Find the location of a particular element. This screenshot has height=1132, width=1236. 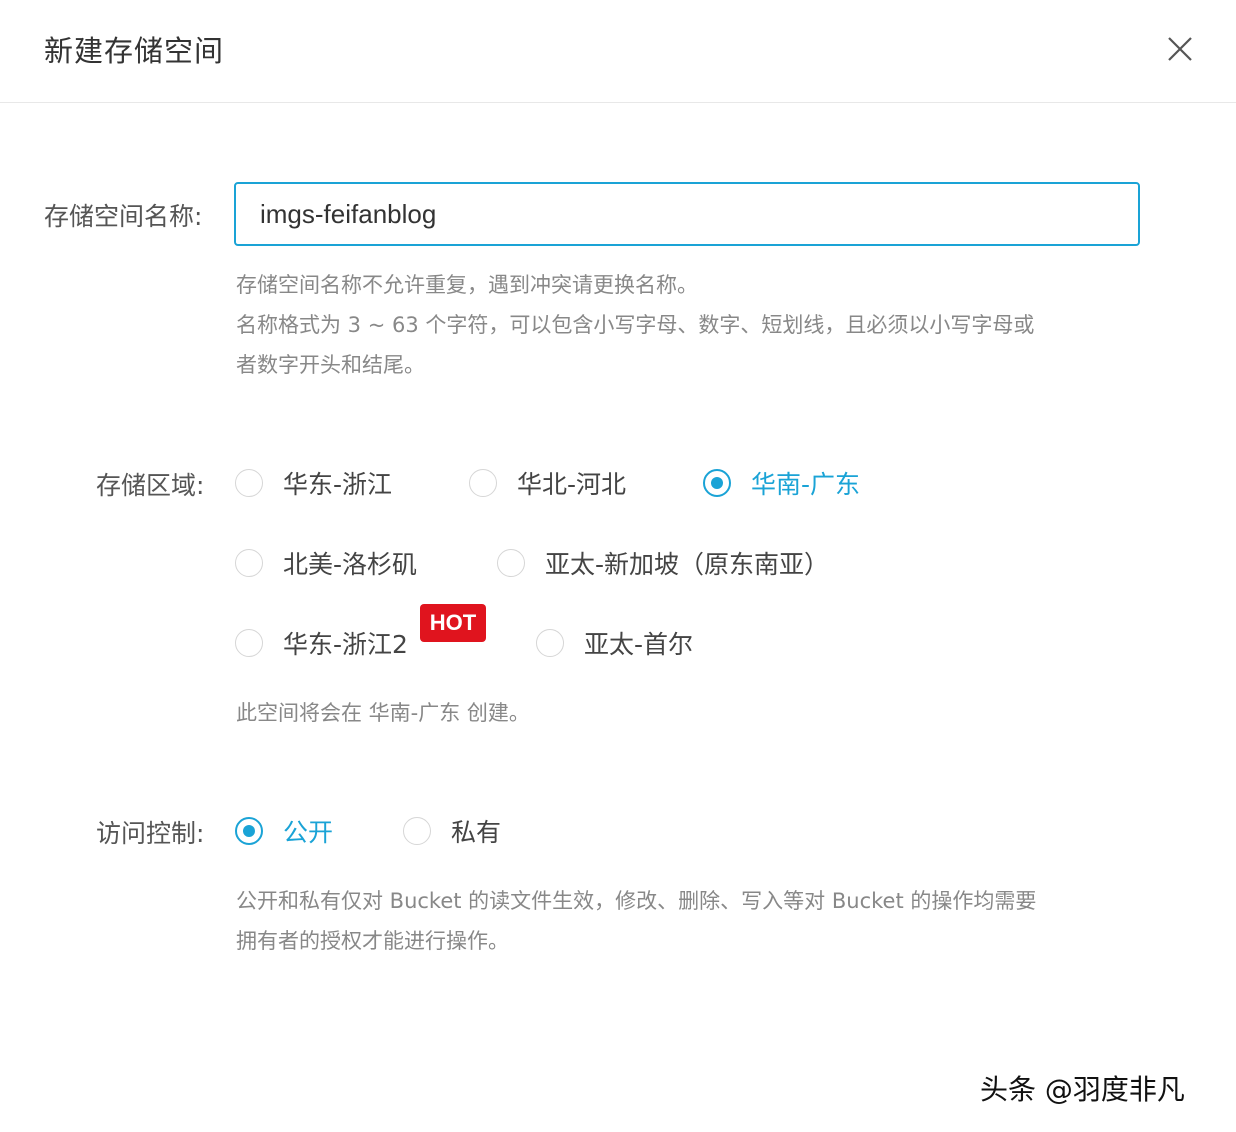

region-option-north-hebei: 华北-河北 is located at coordinates (547, 483).